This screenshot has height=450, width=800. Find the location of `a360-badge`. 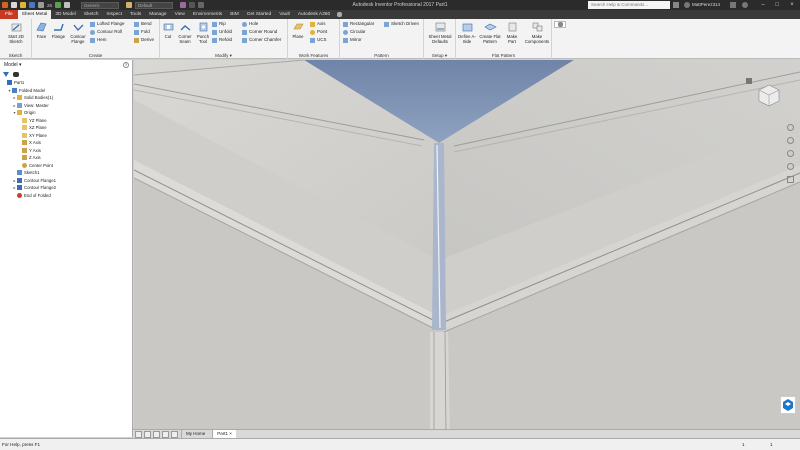

a360-badge is located at coordinates (788, 405).